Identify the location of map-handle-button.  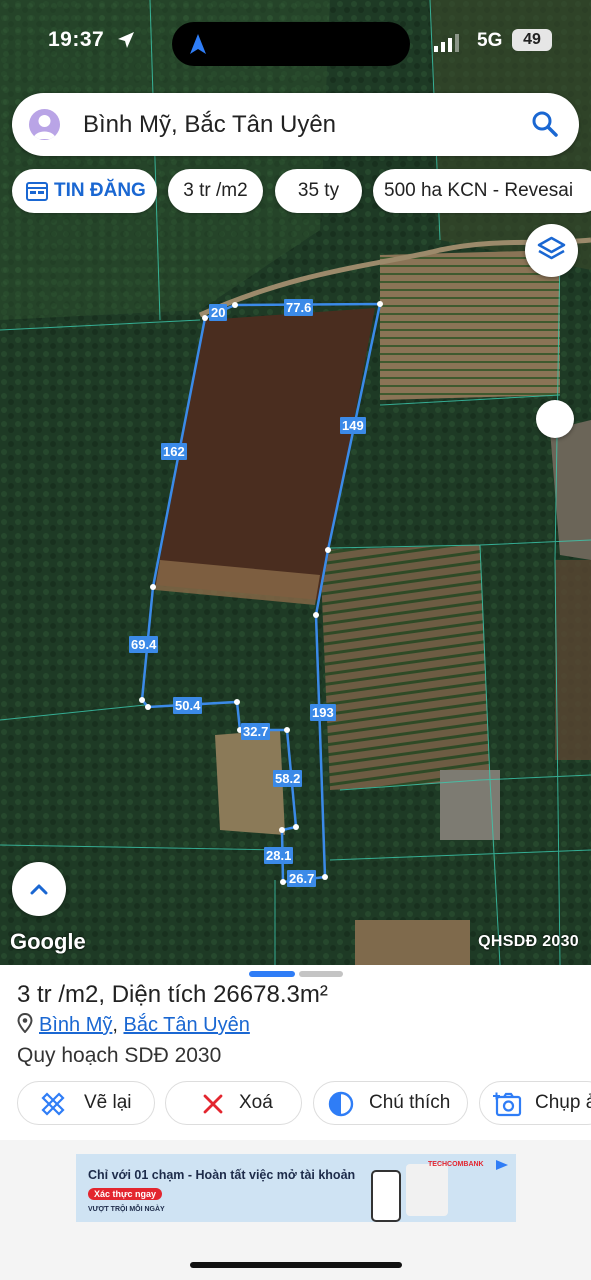
(555, 419).